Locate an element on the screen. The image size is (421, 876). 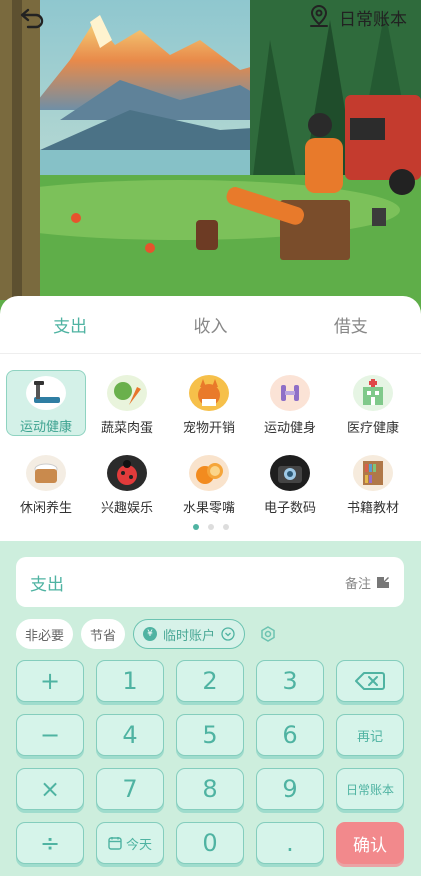
backspace-icon is located at coordinates (370, 681).